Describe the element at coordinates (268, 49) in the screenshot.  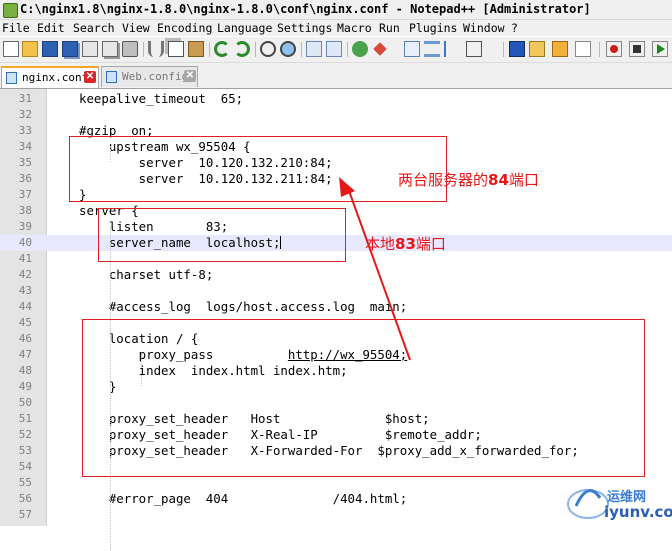
I see `find-icon` at that location.